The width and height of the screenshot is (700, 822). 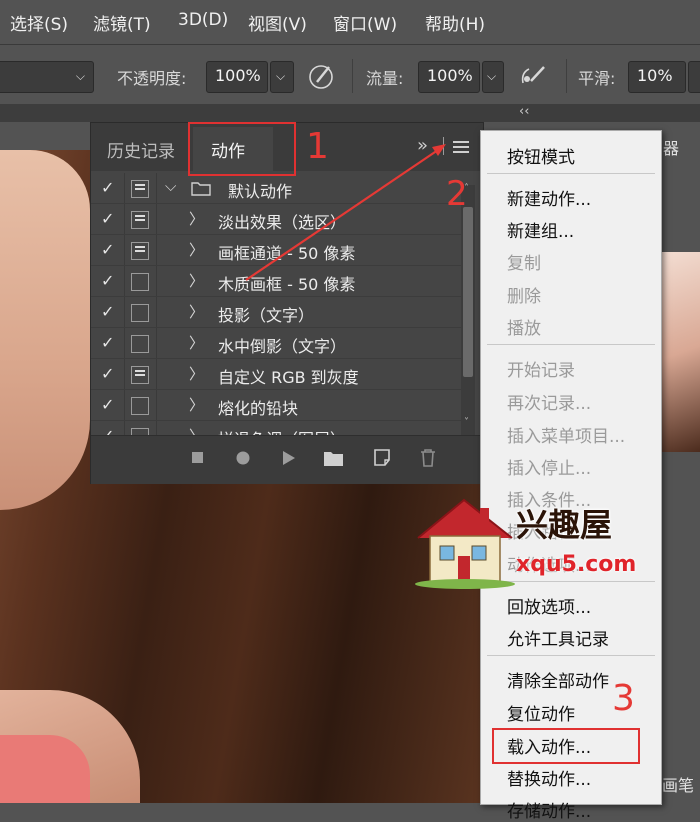 What do you see at coordinates (576, 564) in the screenshot?
I see `watermark-url: xqu5.com` at bounding box center [576, 564].